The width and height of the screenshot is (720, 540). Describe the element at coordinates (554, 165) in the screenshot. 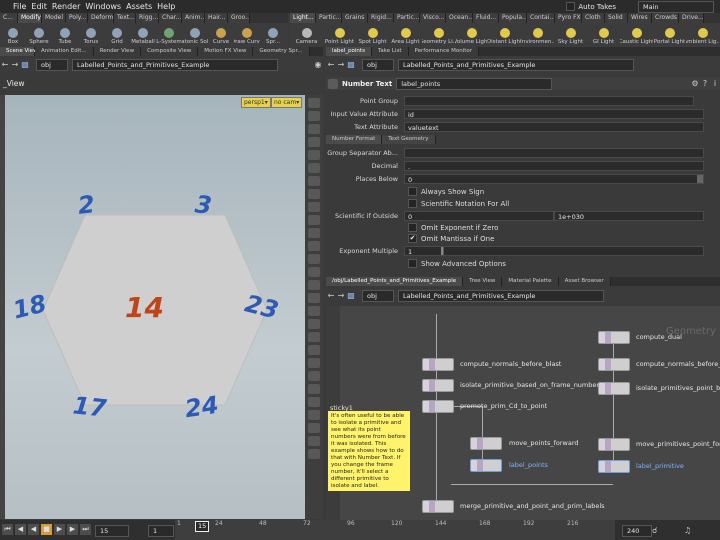

I see `decimal-field: .` at that location.